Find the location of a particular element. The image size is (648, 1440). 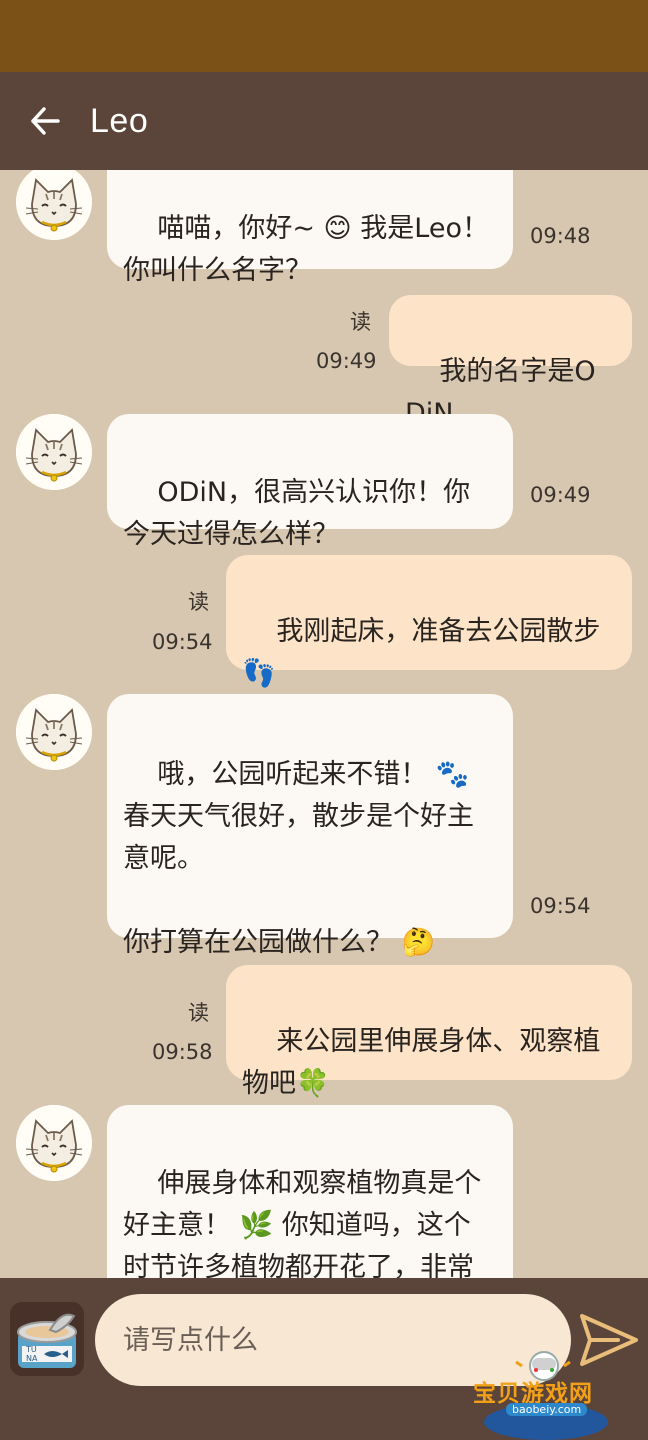

message-text: ODiN，很高兴认识你！你今天过得怎么样？ is located at coordinates (297, 513).